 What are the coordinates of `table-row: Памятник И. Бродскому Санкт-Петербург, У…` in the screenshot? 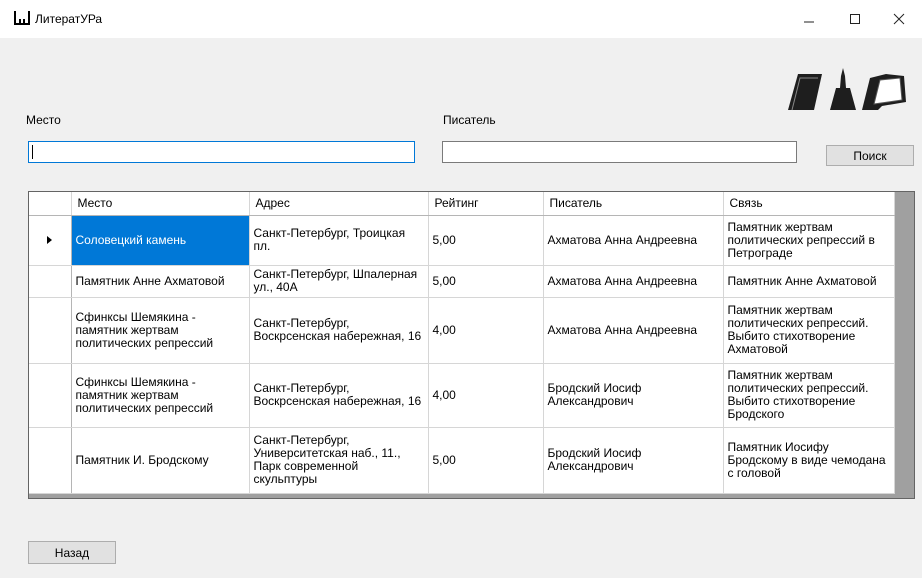 It's located at (462, 460).